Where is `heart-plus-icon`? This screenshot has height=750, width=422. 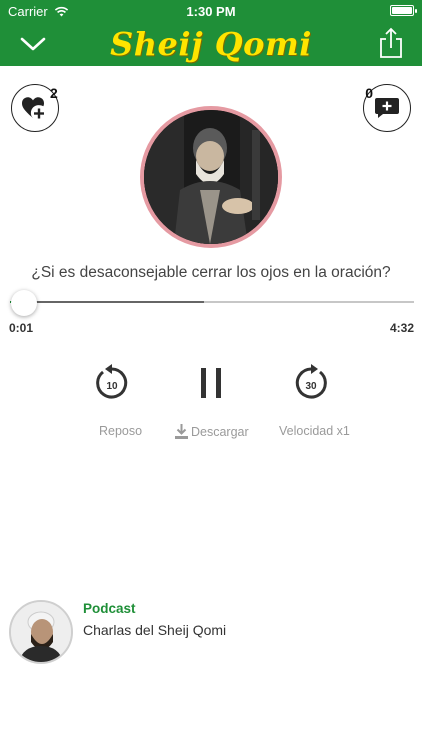
heart-plus-icon is located at coordinates (33, 108).